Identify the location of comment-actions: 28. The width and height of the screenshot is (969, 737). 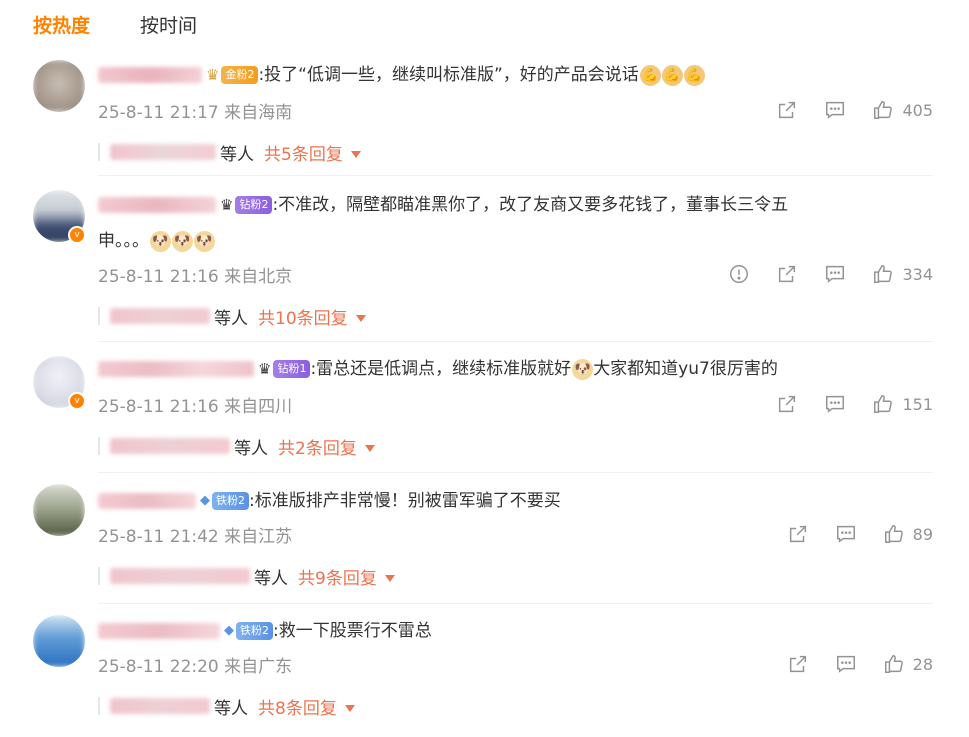
(847, 664).